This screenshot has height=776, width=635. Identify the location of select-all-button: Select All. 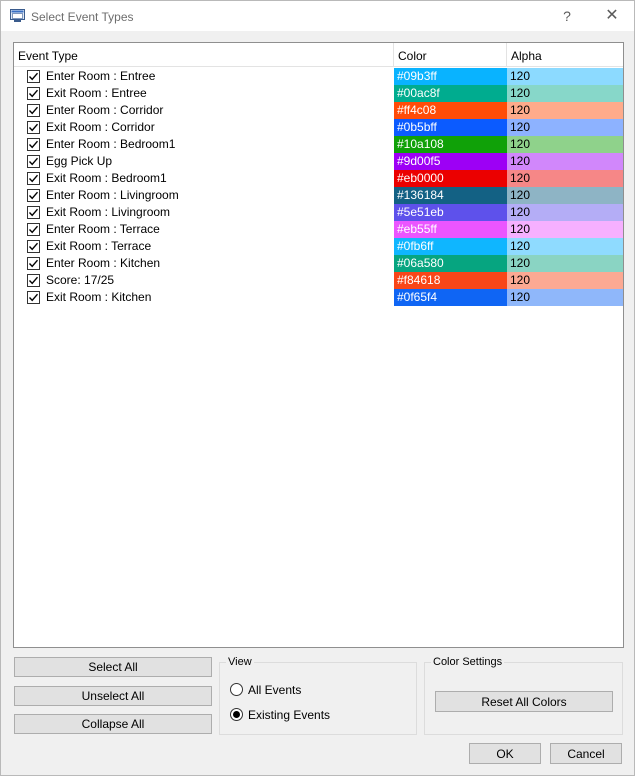
(113, 667).